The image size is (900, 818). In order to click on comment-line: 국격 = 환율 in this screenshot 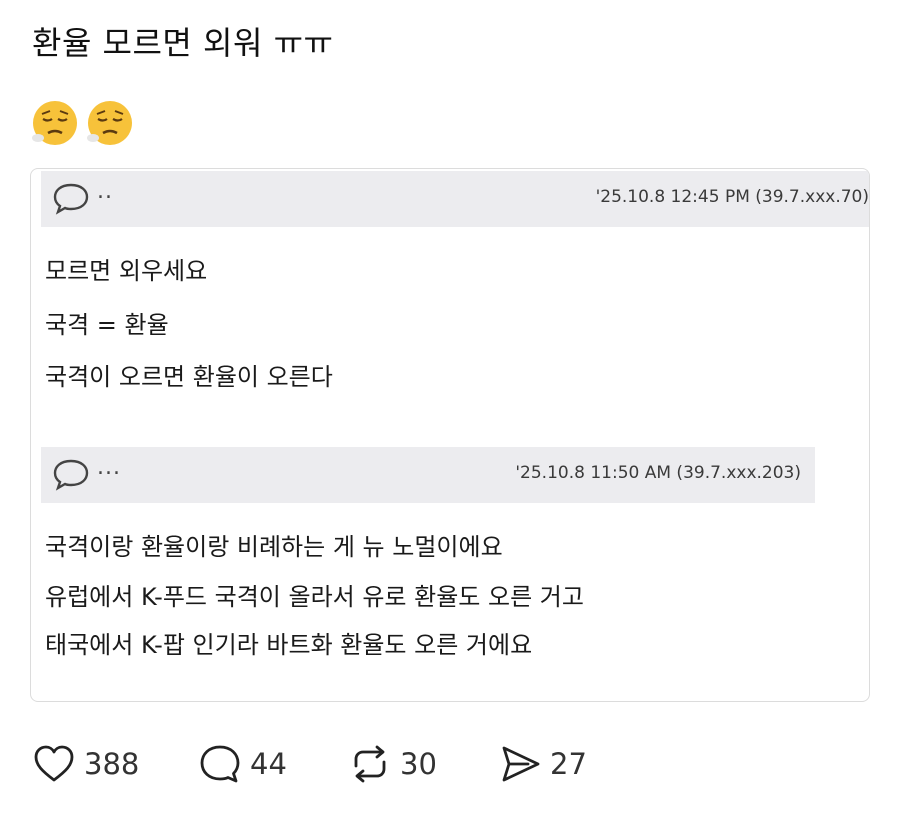, I will do `click(107, 325)`.